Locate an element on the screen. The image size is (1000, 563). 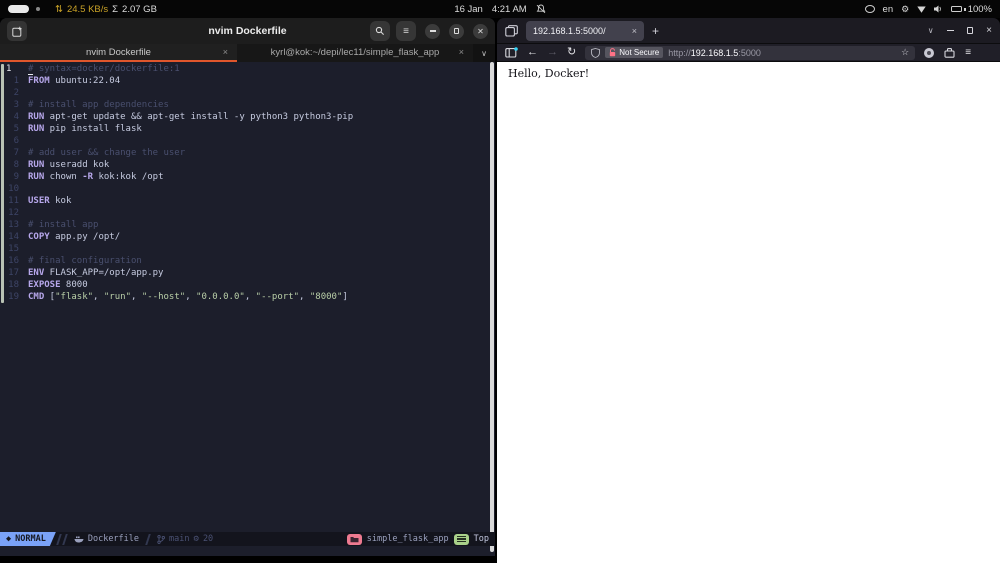
account-icon is located at coordinates (929, 52).